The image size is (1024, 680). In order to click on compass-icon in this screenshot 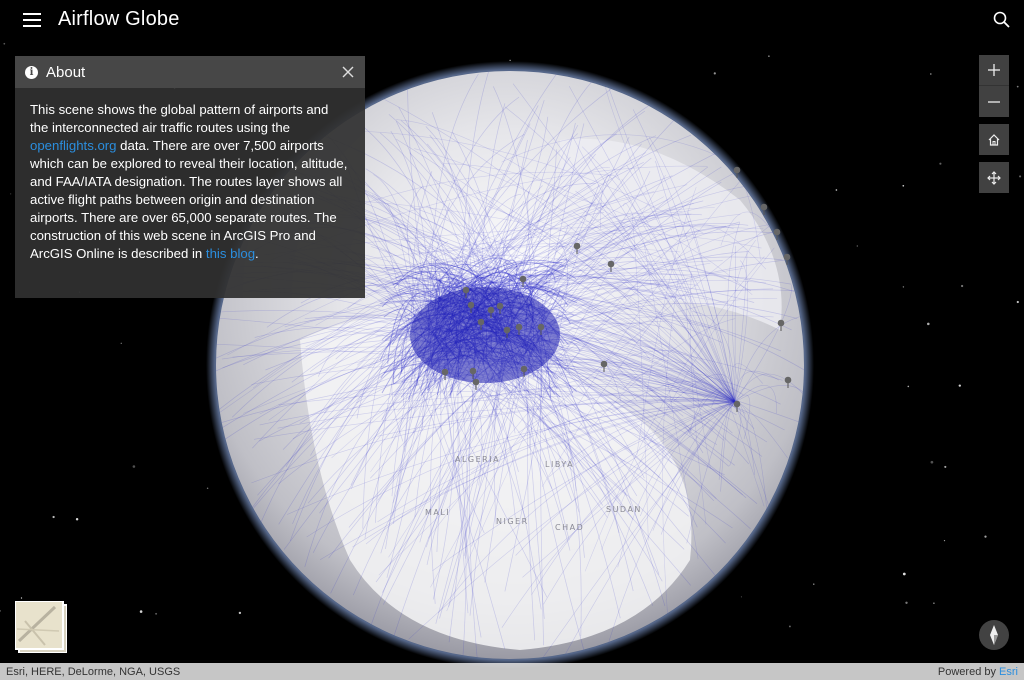, I will do `click(994, 635)`.